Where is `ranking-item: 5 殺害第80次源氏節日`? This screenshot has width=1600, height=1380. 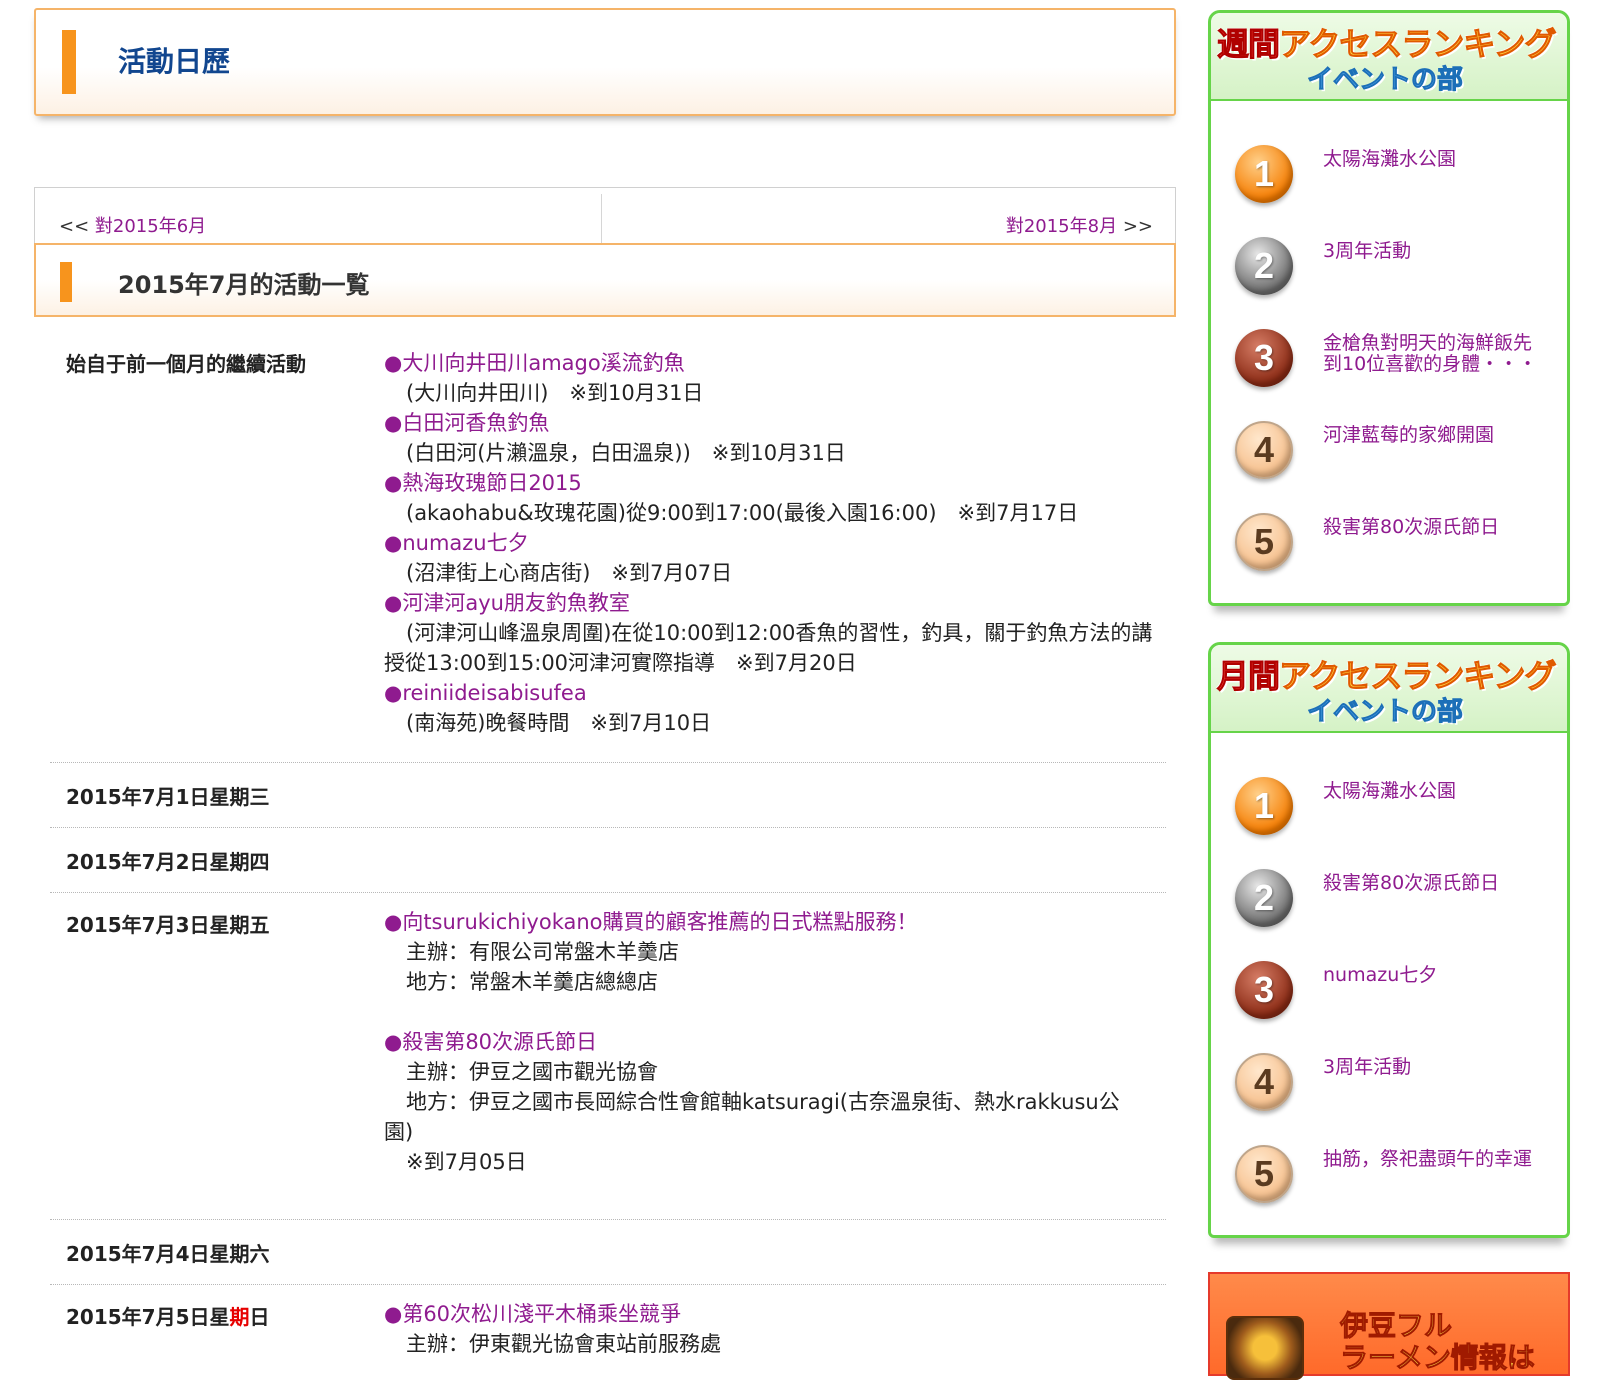 ranking-item: 5 殺害第80次源氏節日 is located at coordinates (1389, 533).